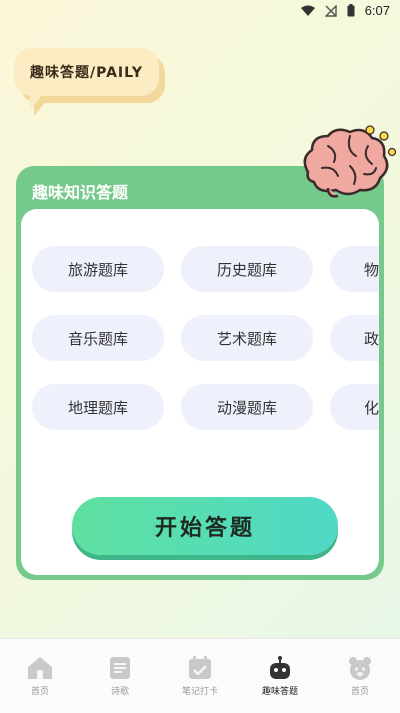  I want to click on quiz-bank-music-button: 音乐题库, so click(98, 338).